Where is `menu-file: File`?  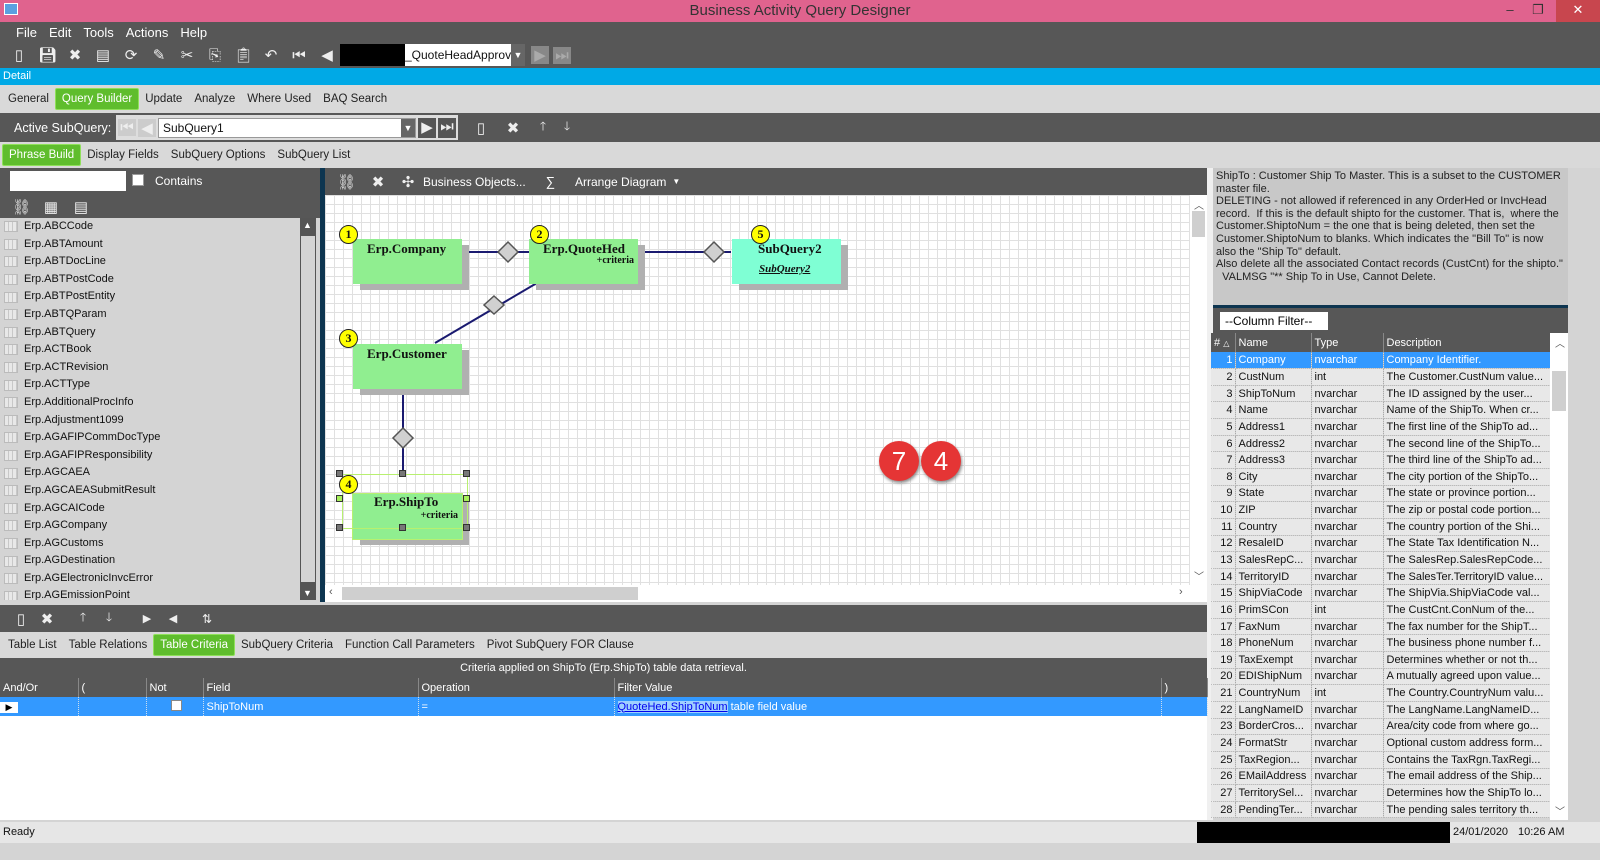
menu-file: File is located at coordinates (26, 32).